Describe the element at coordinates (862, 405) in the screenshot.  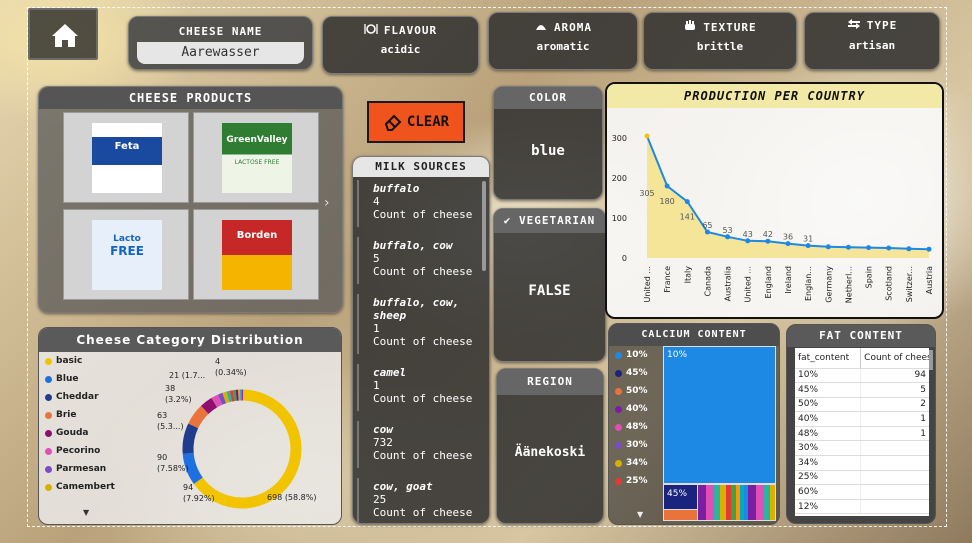
I see `table-row: 50% 2` at that location.